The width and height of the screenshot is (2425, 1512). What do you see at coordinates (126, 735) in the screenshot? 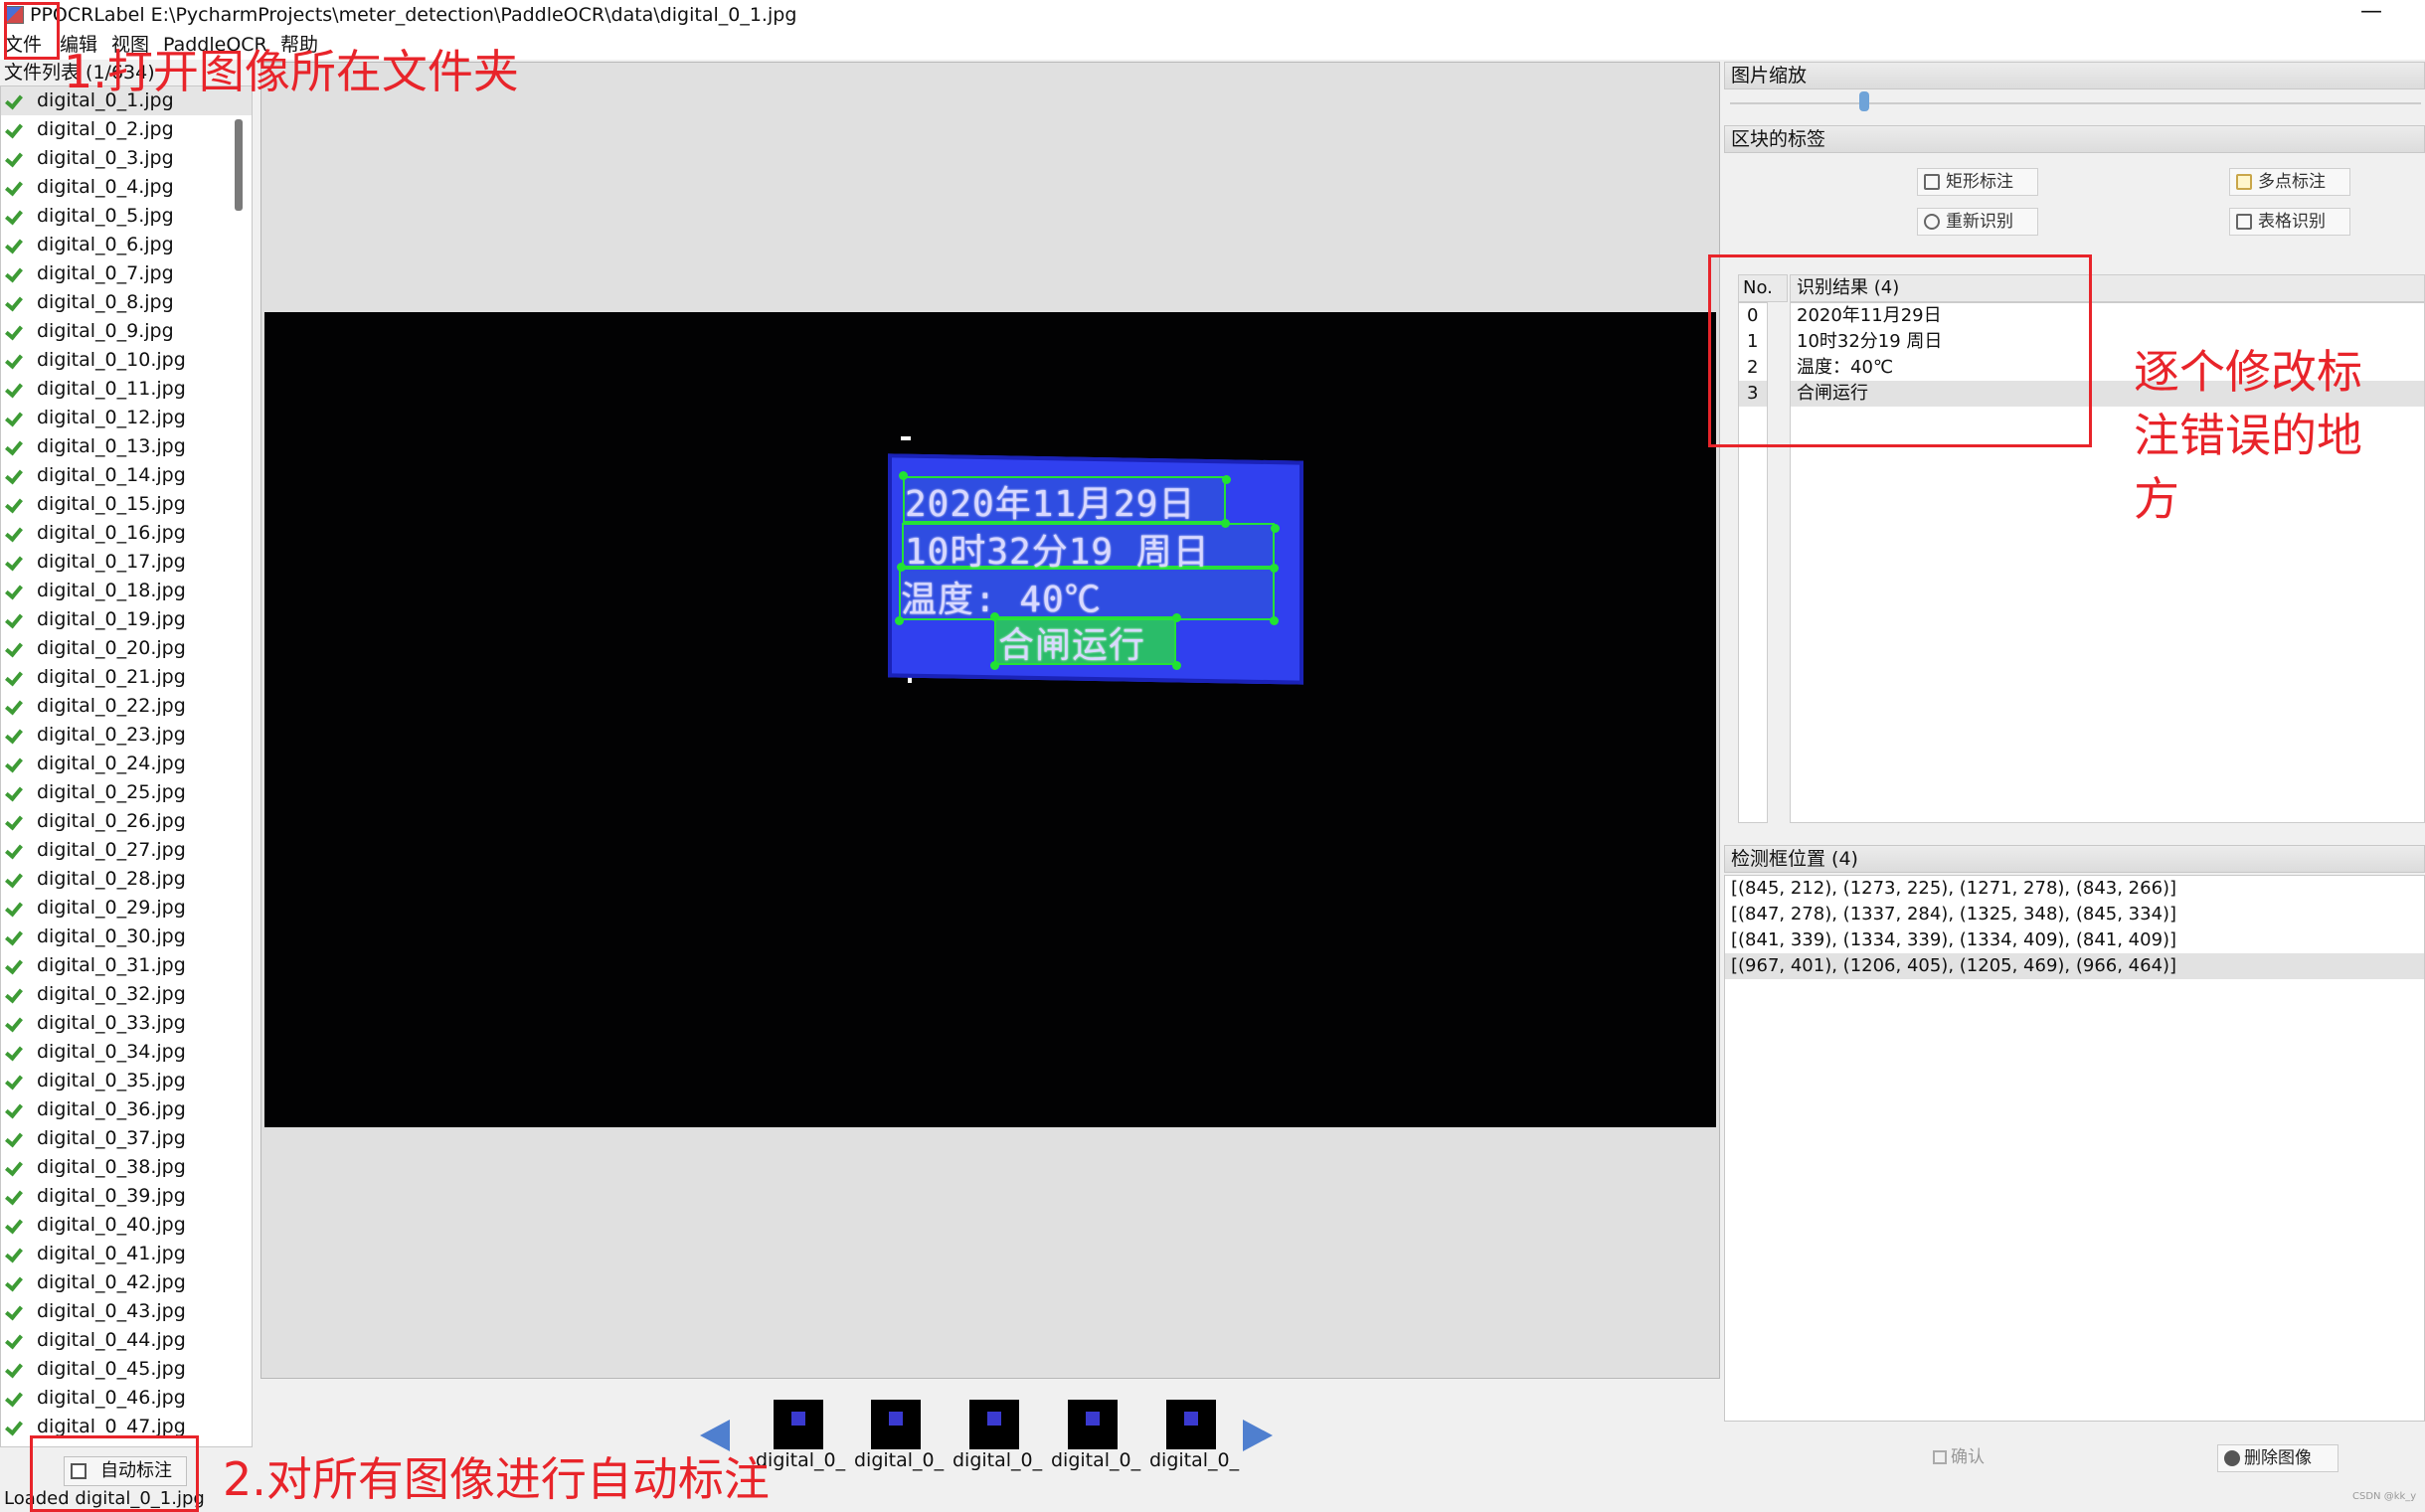
I see `file-list-item: digital_0_23.jpg` at bounding box center [126, 735].